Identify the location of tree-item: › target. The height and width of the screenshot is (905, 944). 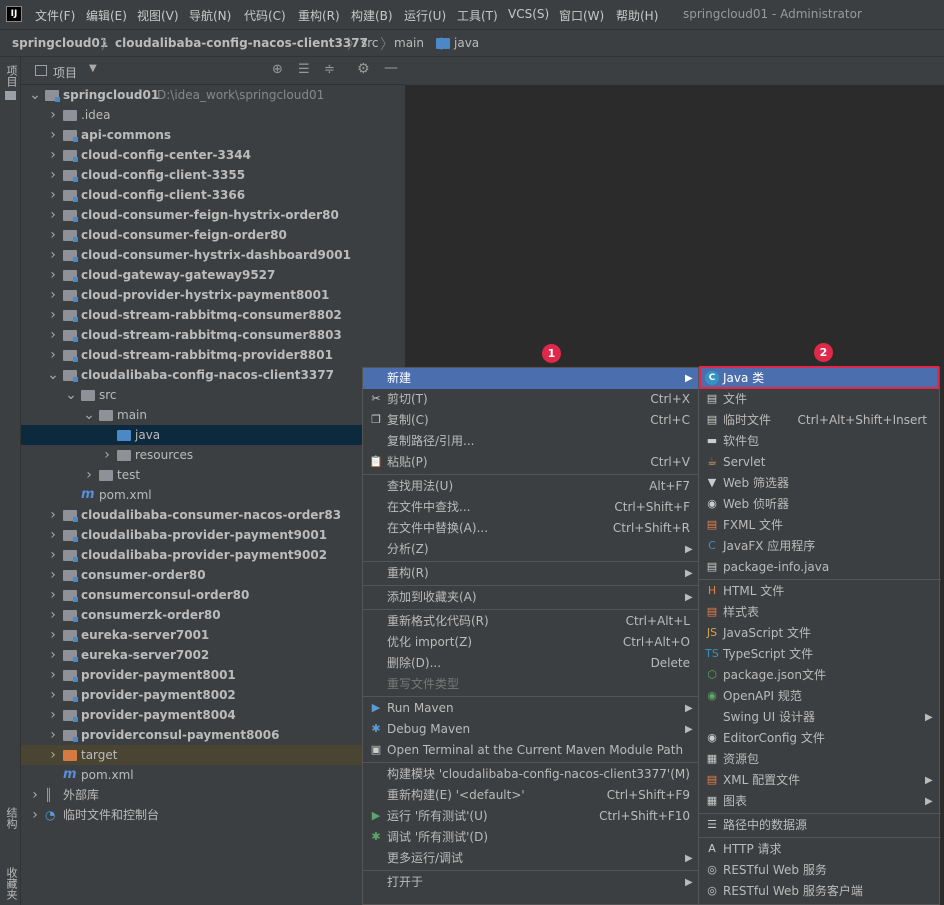
(213, 755).